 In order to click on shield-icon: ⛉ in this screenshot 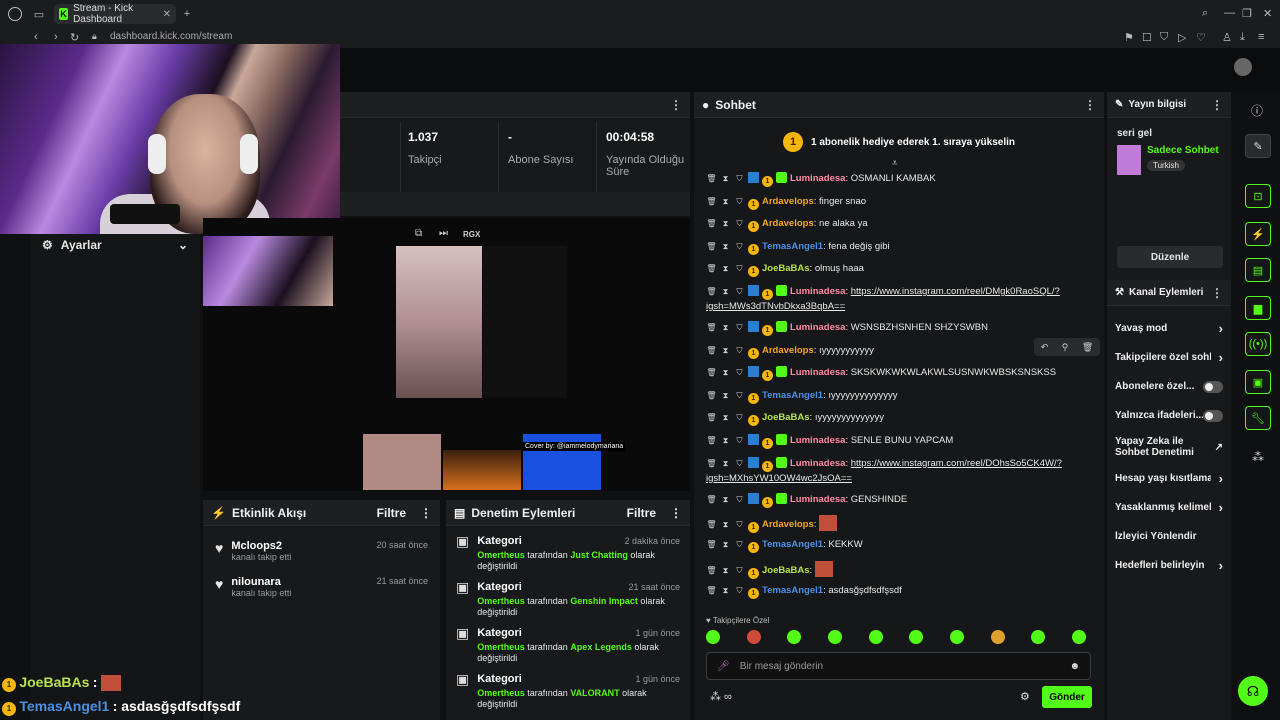, I will do `click(1164, 37)`.